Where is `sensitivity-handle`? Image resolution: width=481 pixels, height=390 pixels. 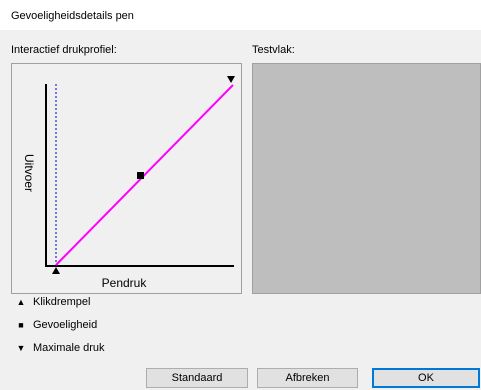 sensitivity-handle is located at coordinates (140, 175).